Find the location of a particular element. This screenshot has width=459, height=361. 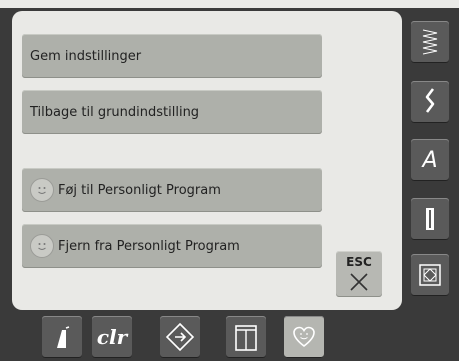

stitch-setting-icon is located at coordinates (63, 337).